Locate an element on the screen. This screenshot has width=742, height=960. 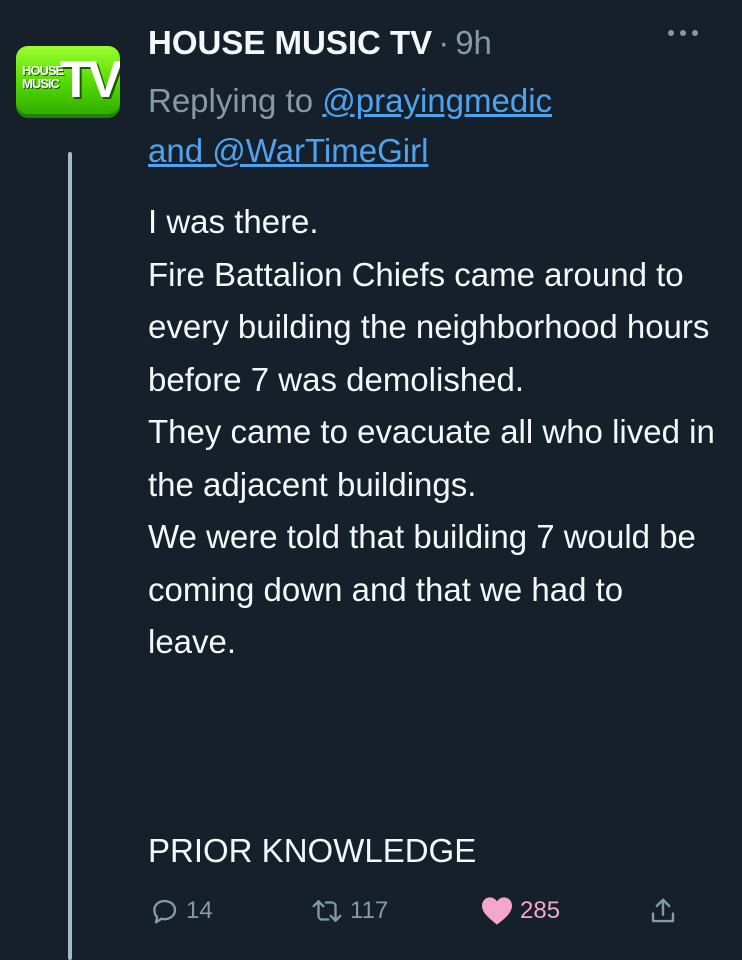
share-icon is located at coordinates (663, 911).